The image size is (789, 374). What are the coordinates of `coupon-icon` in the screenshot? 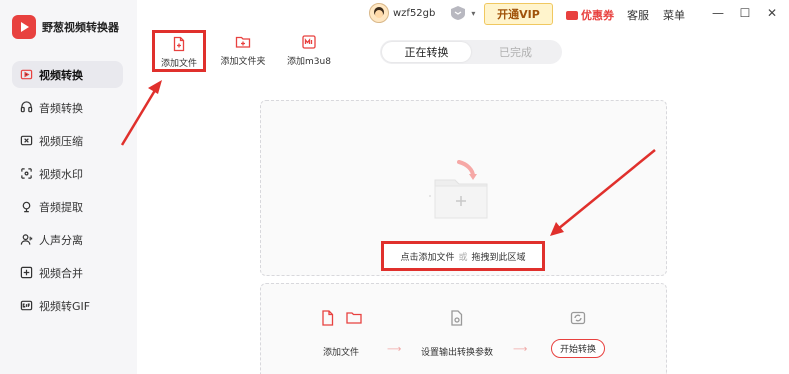 It's located at (572, 15).